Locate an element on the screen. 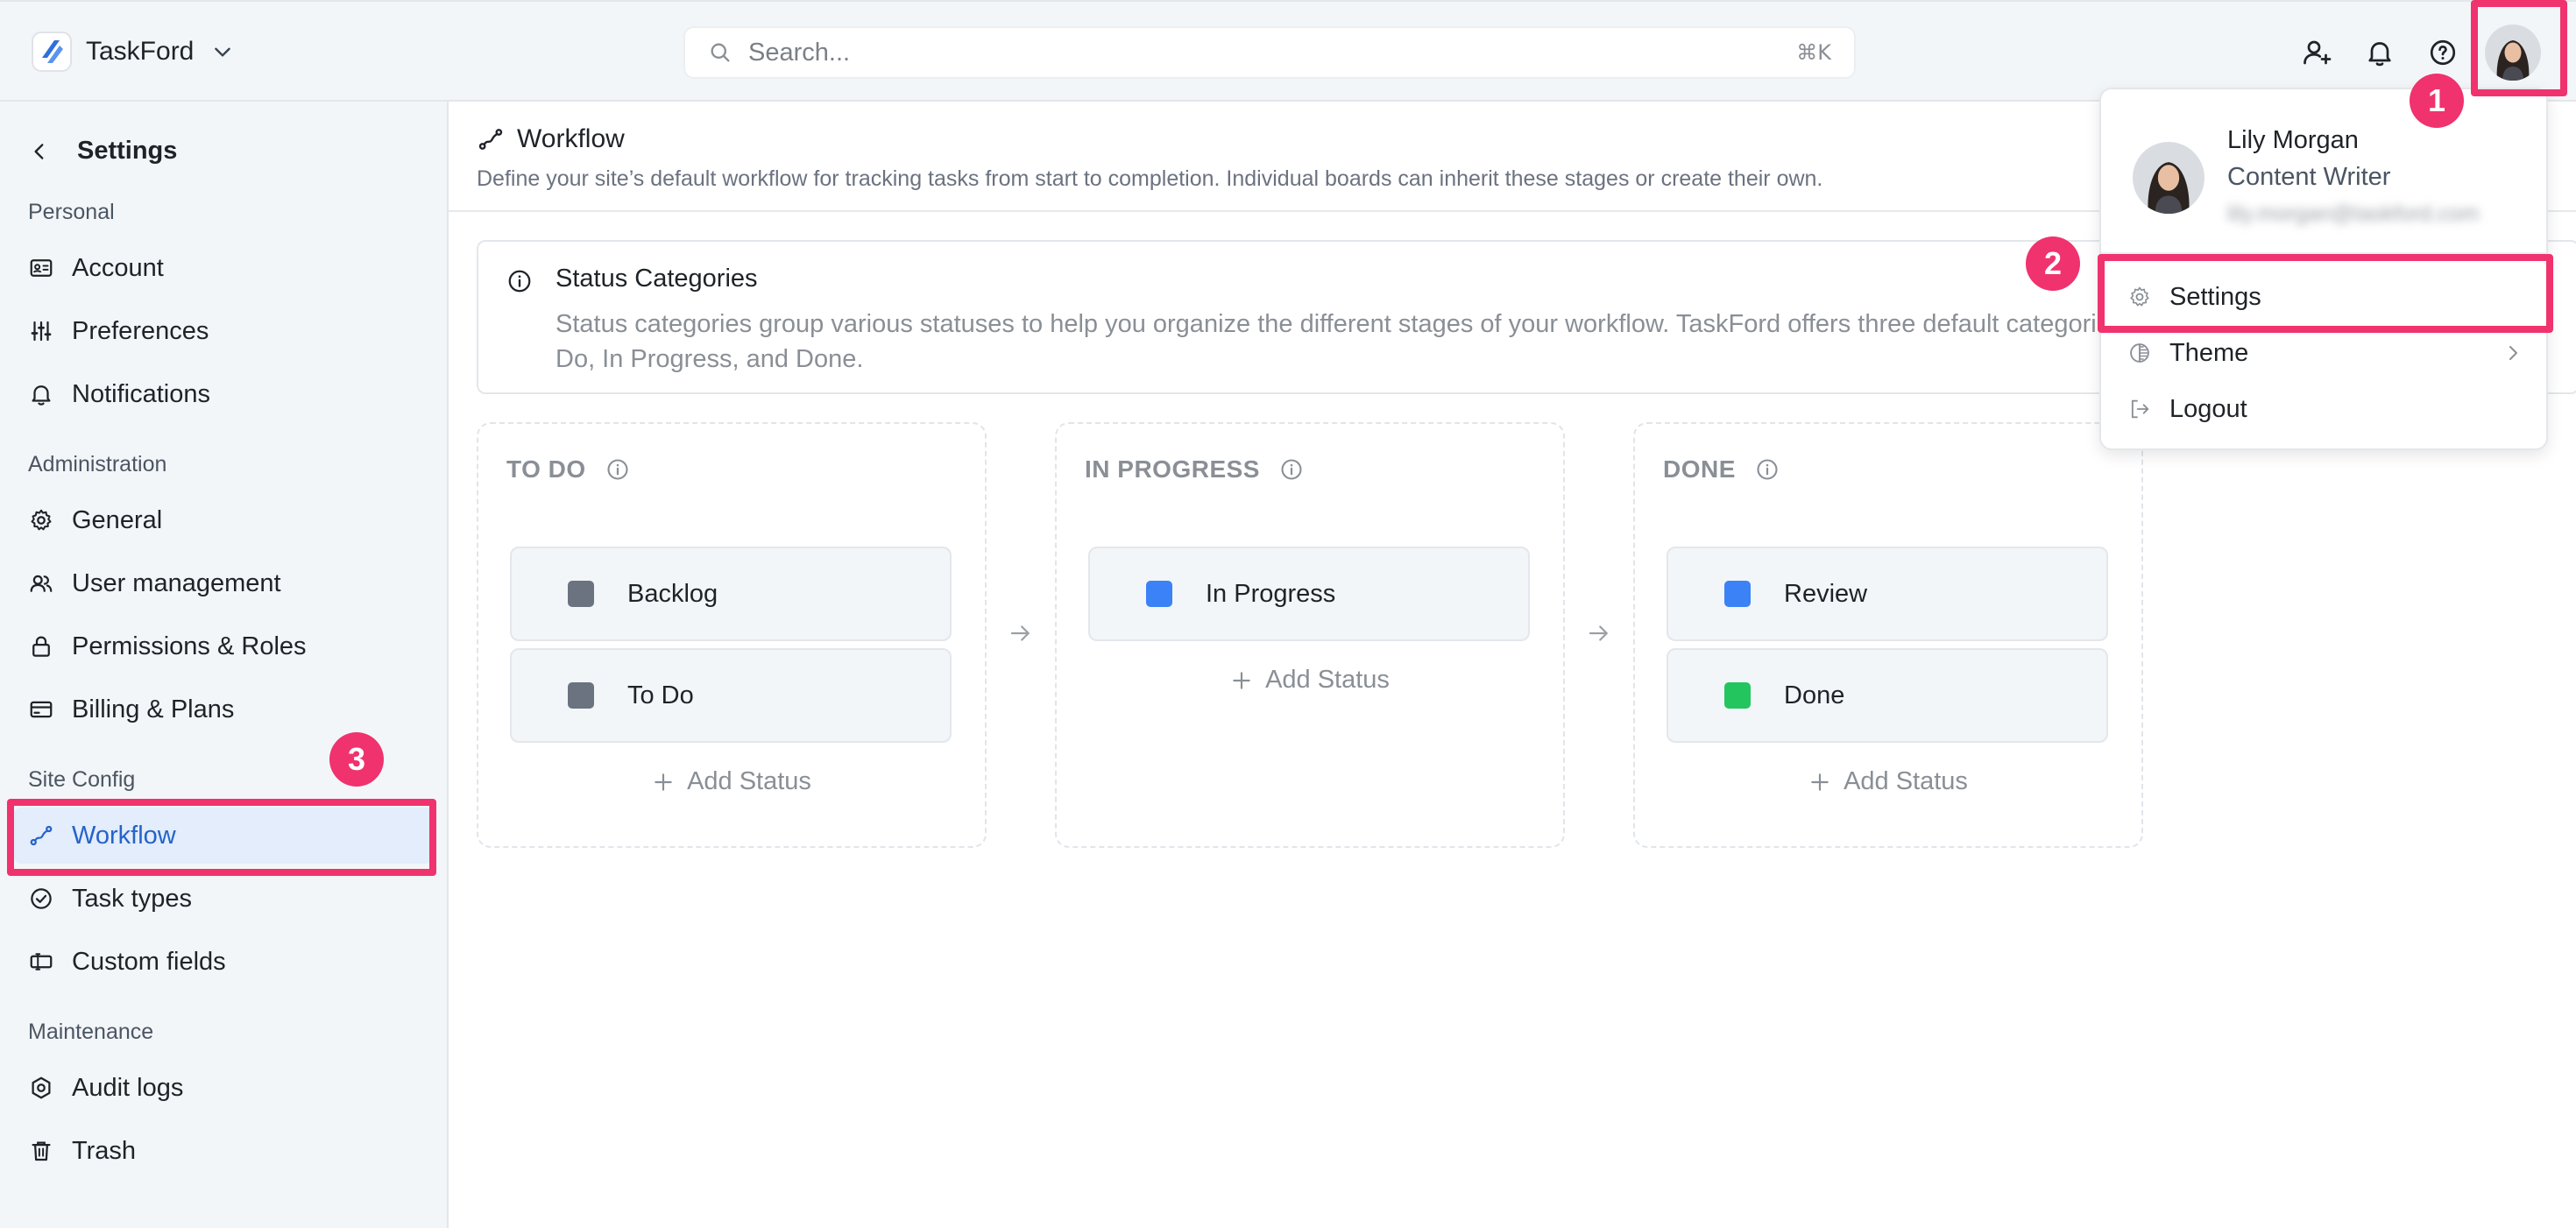 The height and width of the screenshot is (1228, 2576). users-icon is located at coordinates (41, 583).